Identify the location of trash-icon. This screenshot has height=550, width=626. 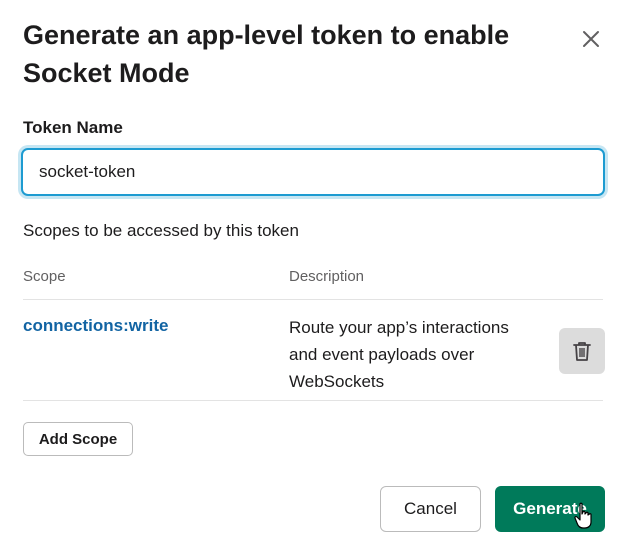
(582, 351).